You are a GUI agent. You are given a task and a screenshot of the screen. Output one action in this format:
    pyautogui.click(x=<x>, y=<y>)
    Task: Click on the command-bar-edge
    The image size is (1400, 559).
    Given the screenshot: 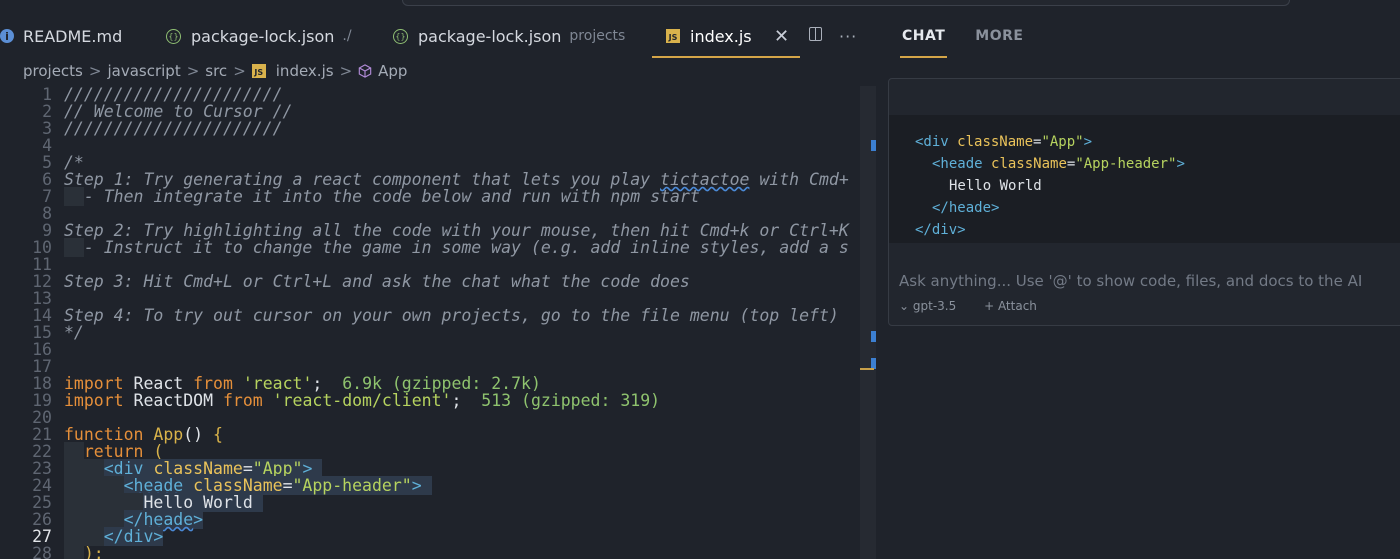 What is the action you would take?
    pyautogui.click(x=846, y=3)
    